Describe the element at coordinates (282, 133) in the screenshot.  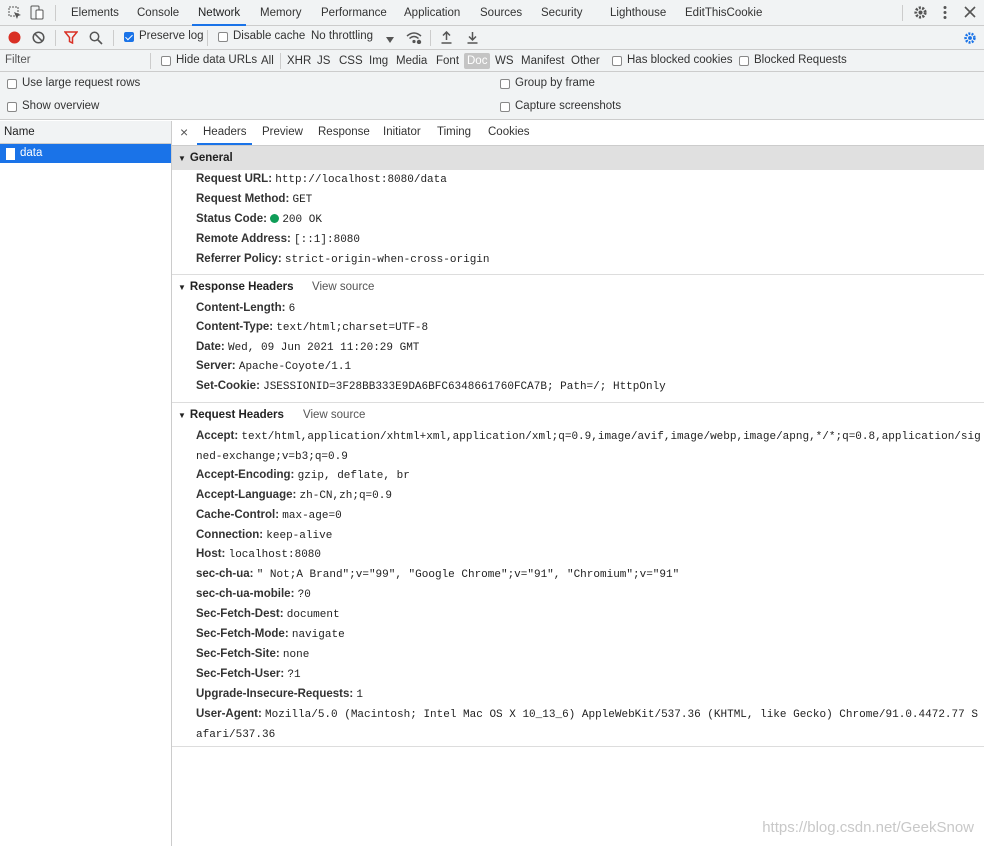
I see `tab-preview: Preview` at that location.